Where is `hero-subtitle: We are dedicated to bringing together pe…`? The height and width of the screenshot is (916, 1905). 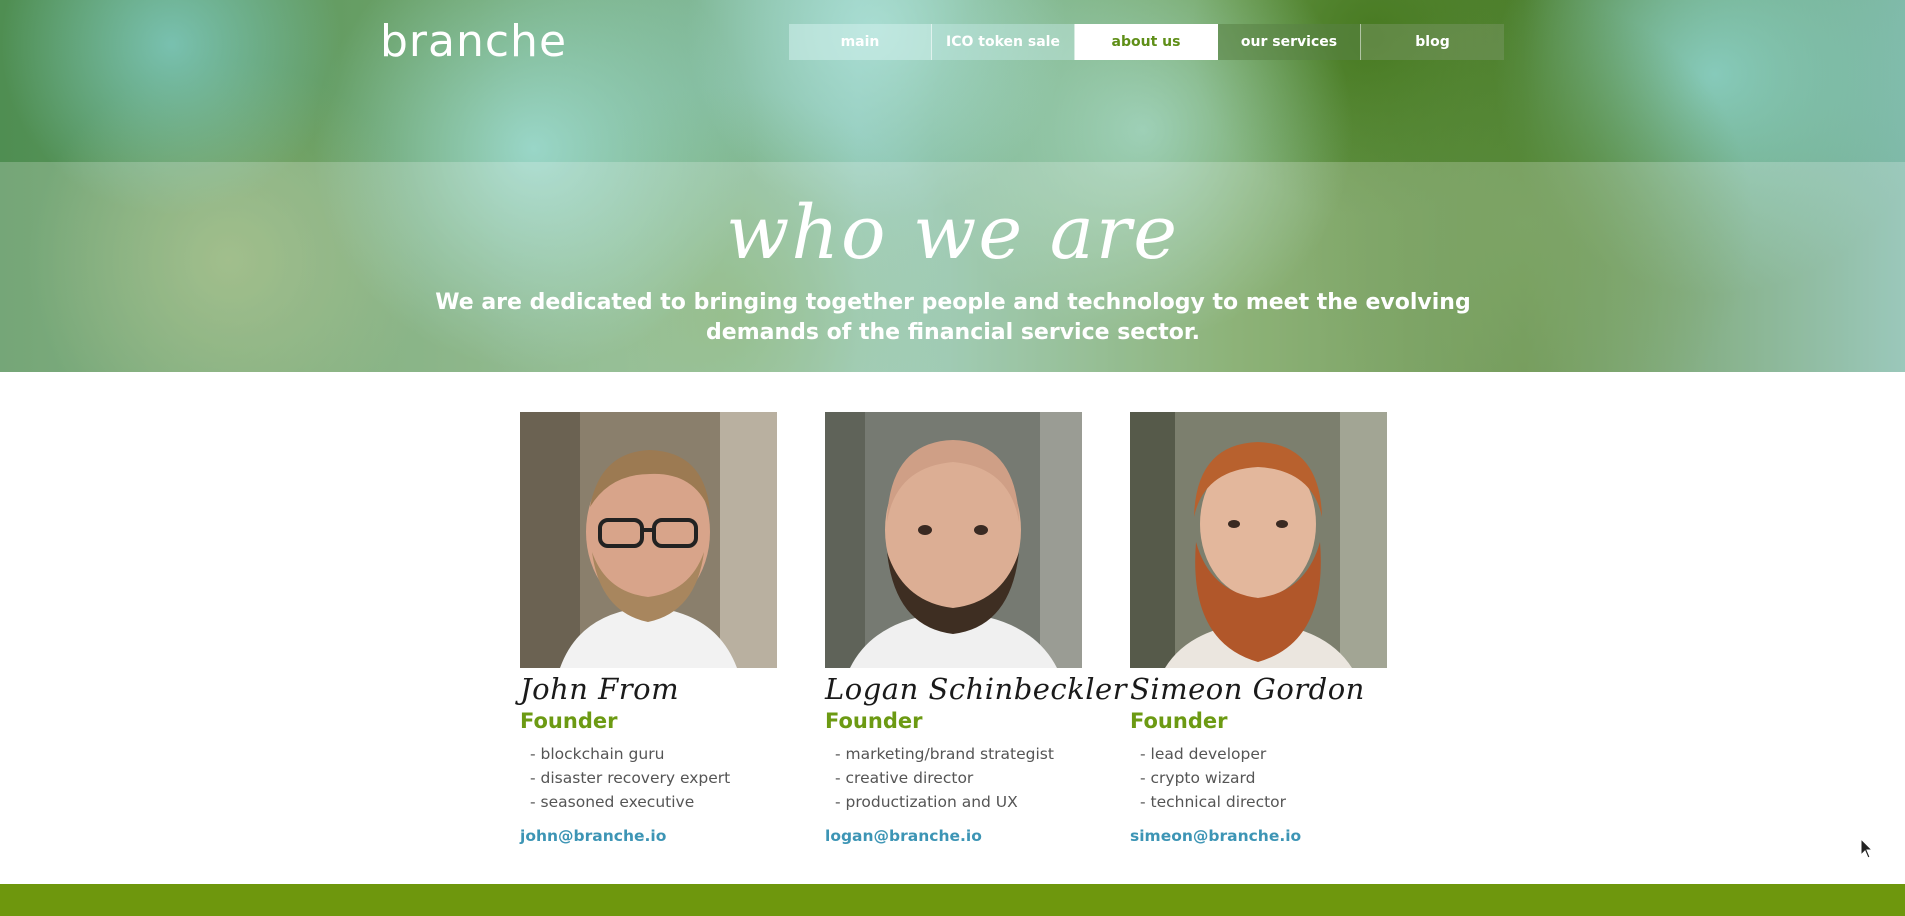 hero-subtitle: We are dedicated to bringing together pe… is located at coordinates (953, 317).